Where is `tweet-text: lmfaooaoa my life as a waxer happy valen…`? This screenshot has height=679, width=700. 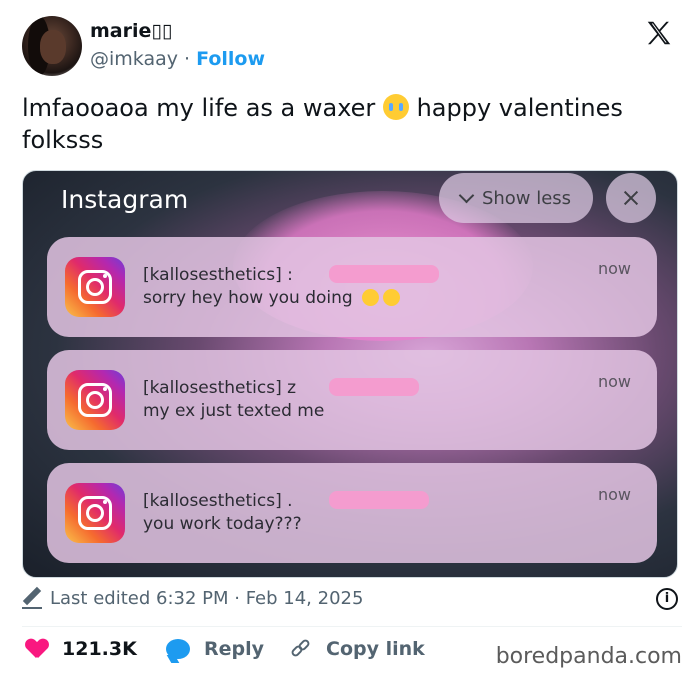
tweet-text: lmfaooaoa my life as a waxer happy valen… is located at coordinates (352, 124).